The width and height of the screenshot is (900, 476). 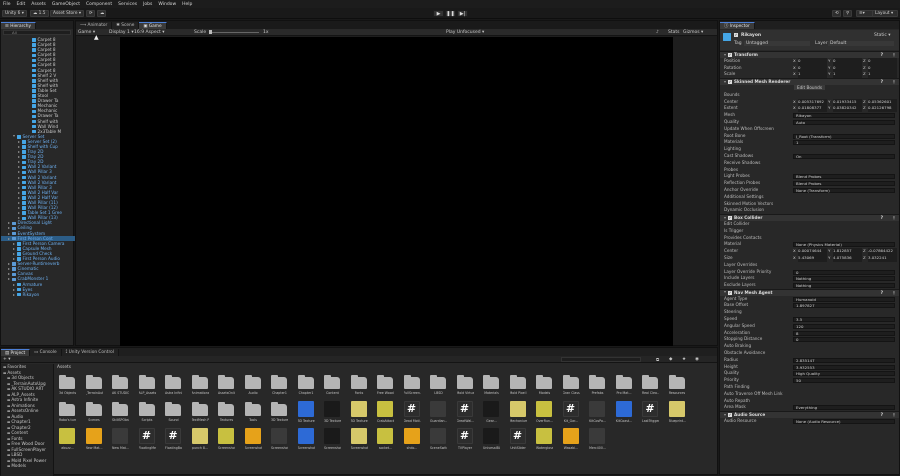 I want to click on property-value-field: None (Audio Resource), so click(x=844, y=422).